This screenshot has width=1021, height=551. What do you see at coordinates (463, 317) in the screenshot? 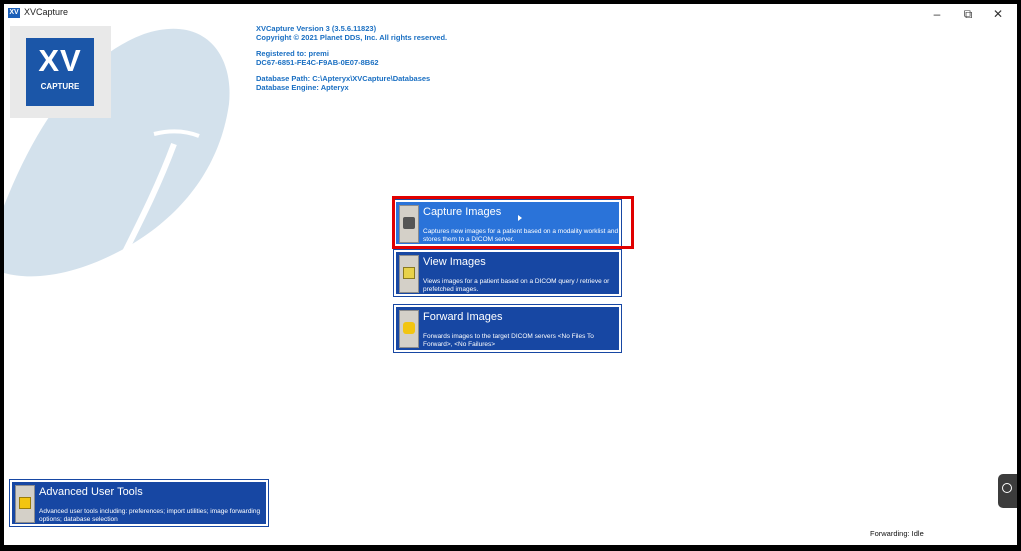
I see `forward-images-title: Forward Images` at bounding box center [463, 317].